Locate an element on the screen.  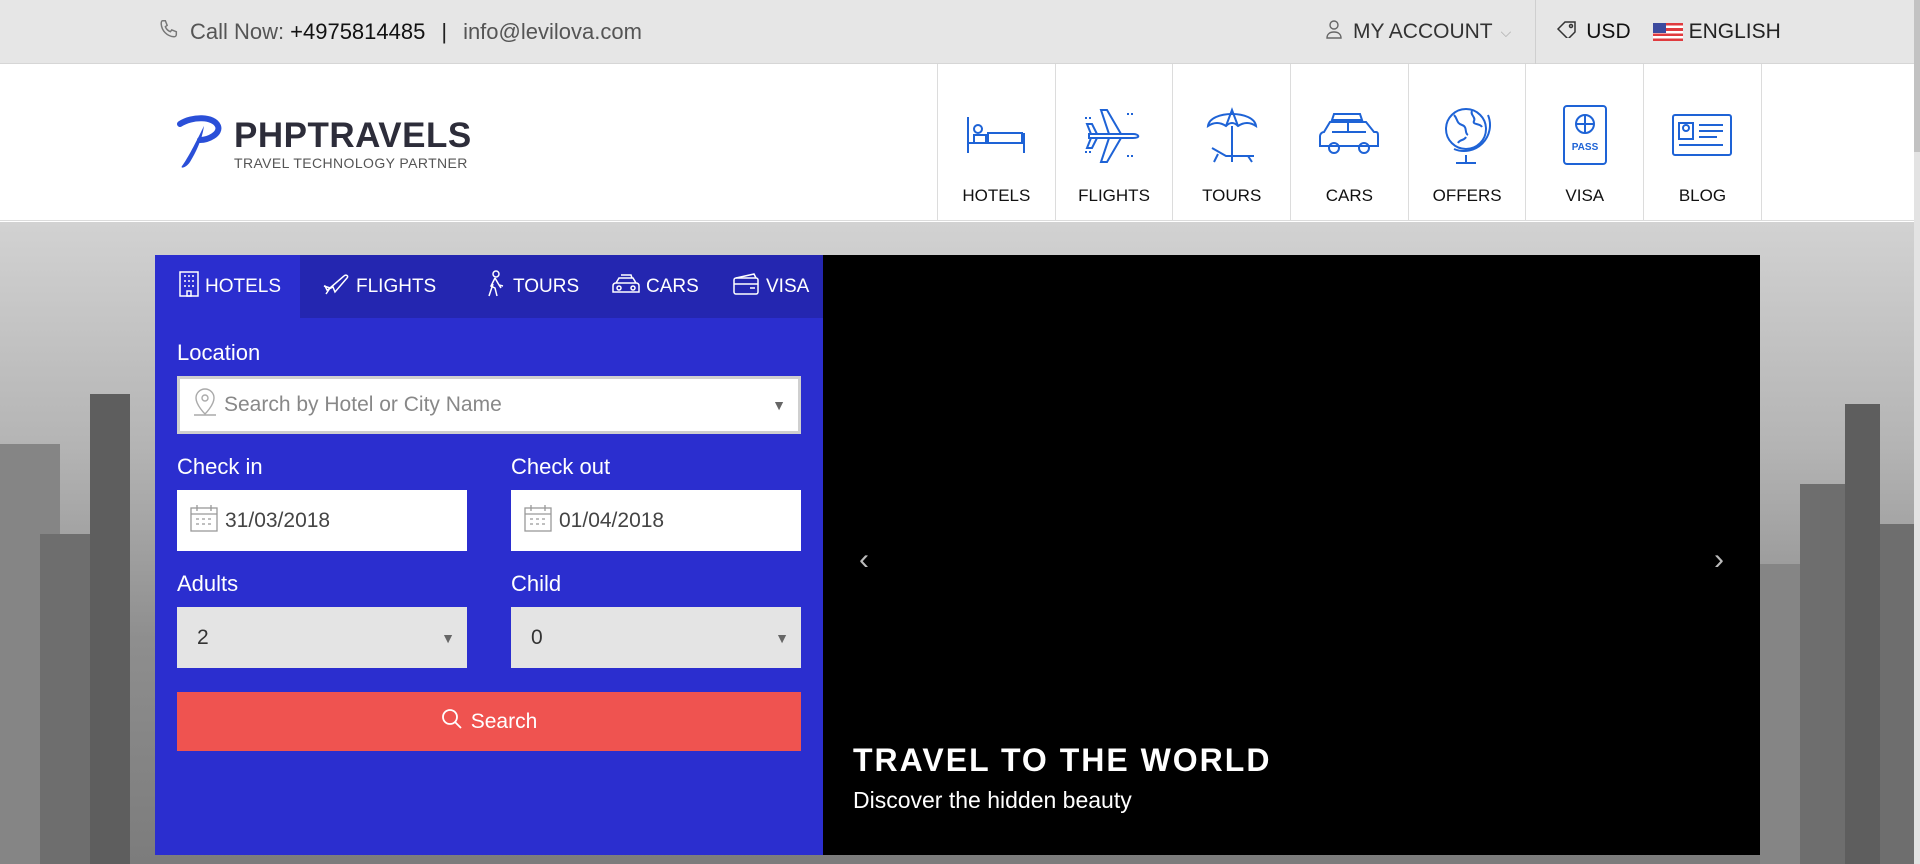
tab-hotels: HOTELS is located at coordinates (227, 286).